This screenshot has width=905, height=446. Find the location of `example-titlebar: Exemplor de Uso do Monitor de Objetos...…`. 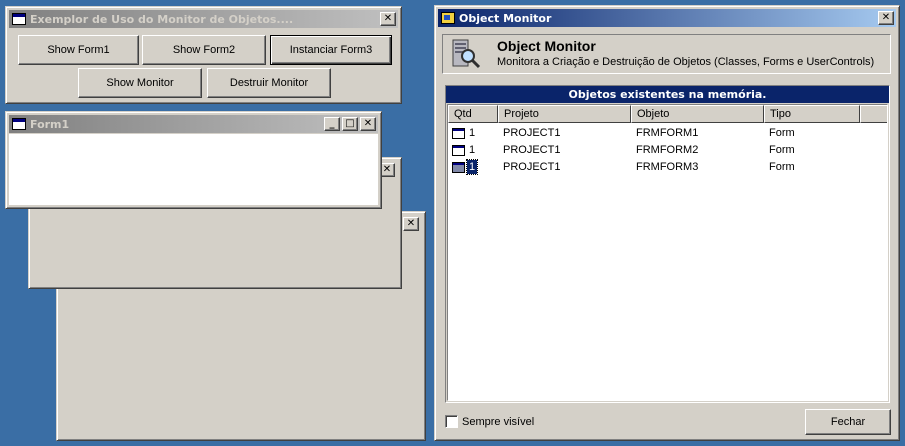

example-titlebar: Exemplor de Uso do Monitor de Objetos...… is located at coordinates (203, 19).